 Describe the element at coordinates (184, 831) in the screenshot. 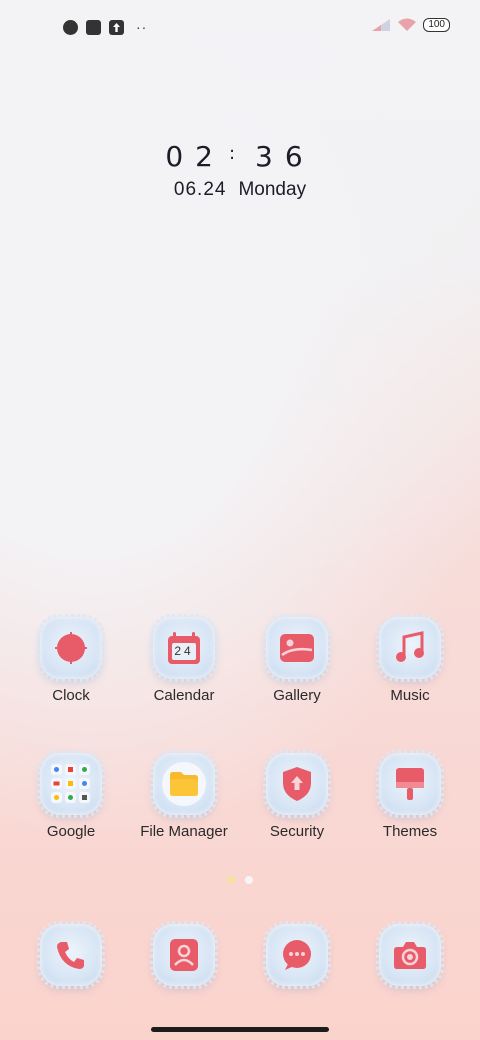

I see `app-label: File Manager` at that location.